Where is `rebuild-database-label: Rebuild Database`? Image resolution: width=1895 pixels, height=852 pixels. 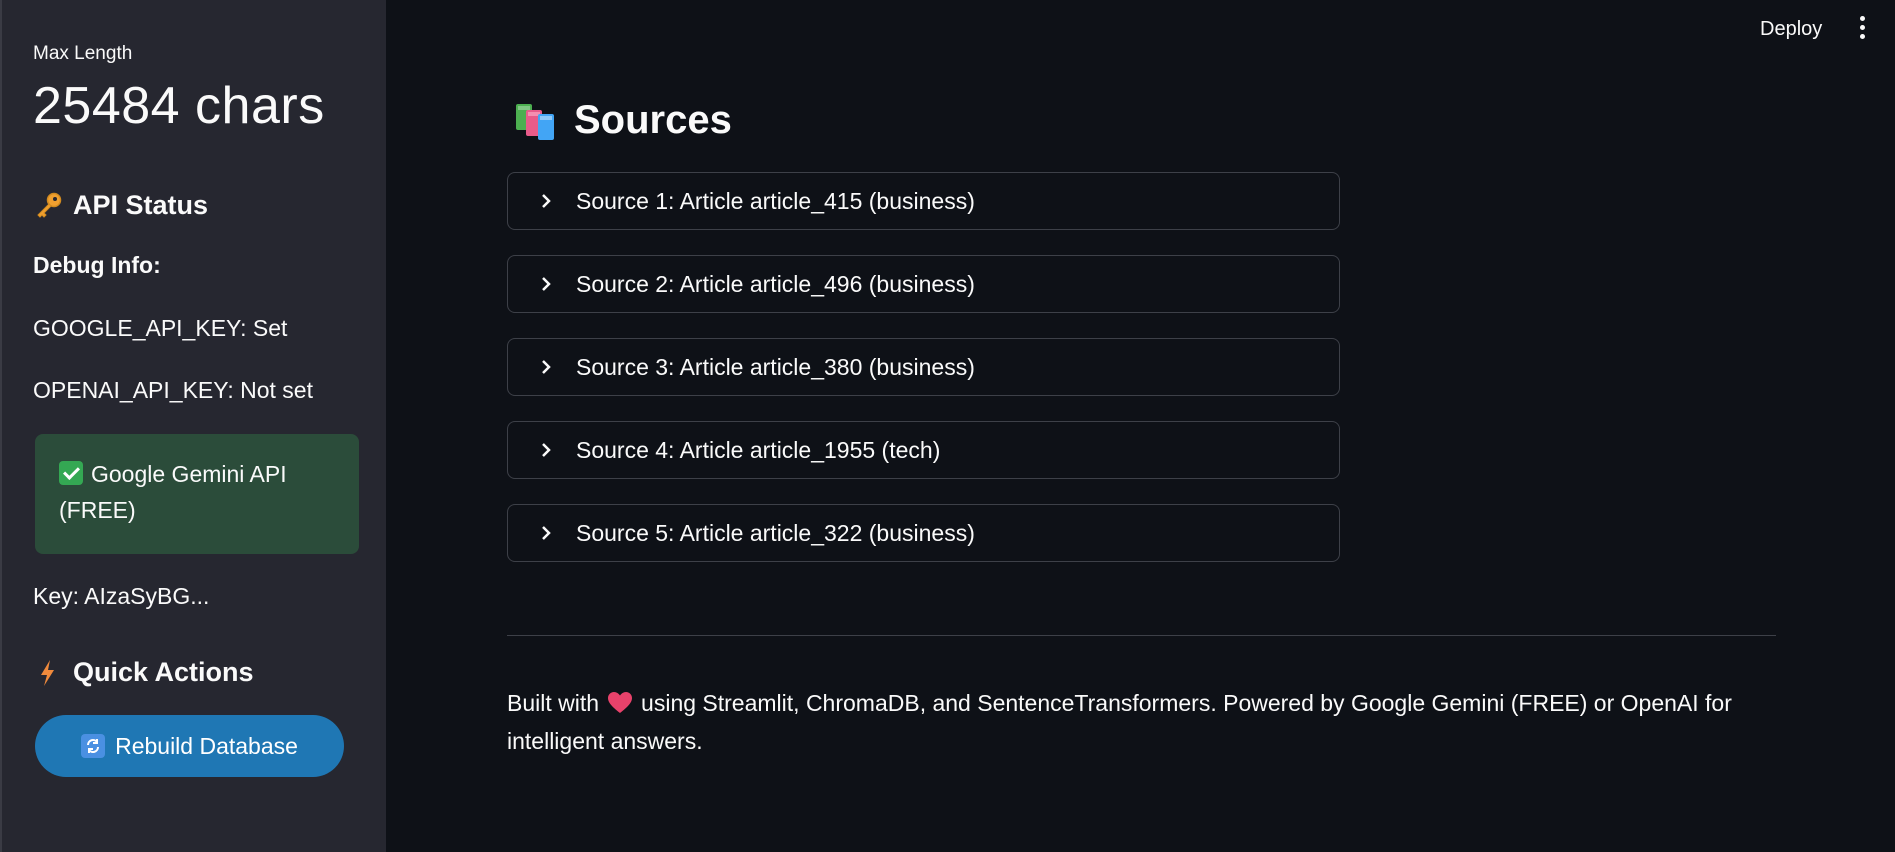 rebuild-database-label: Rebuild Database is located at coordinates (206, 745).